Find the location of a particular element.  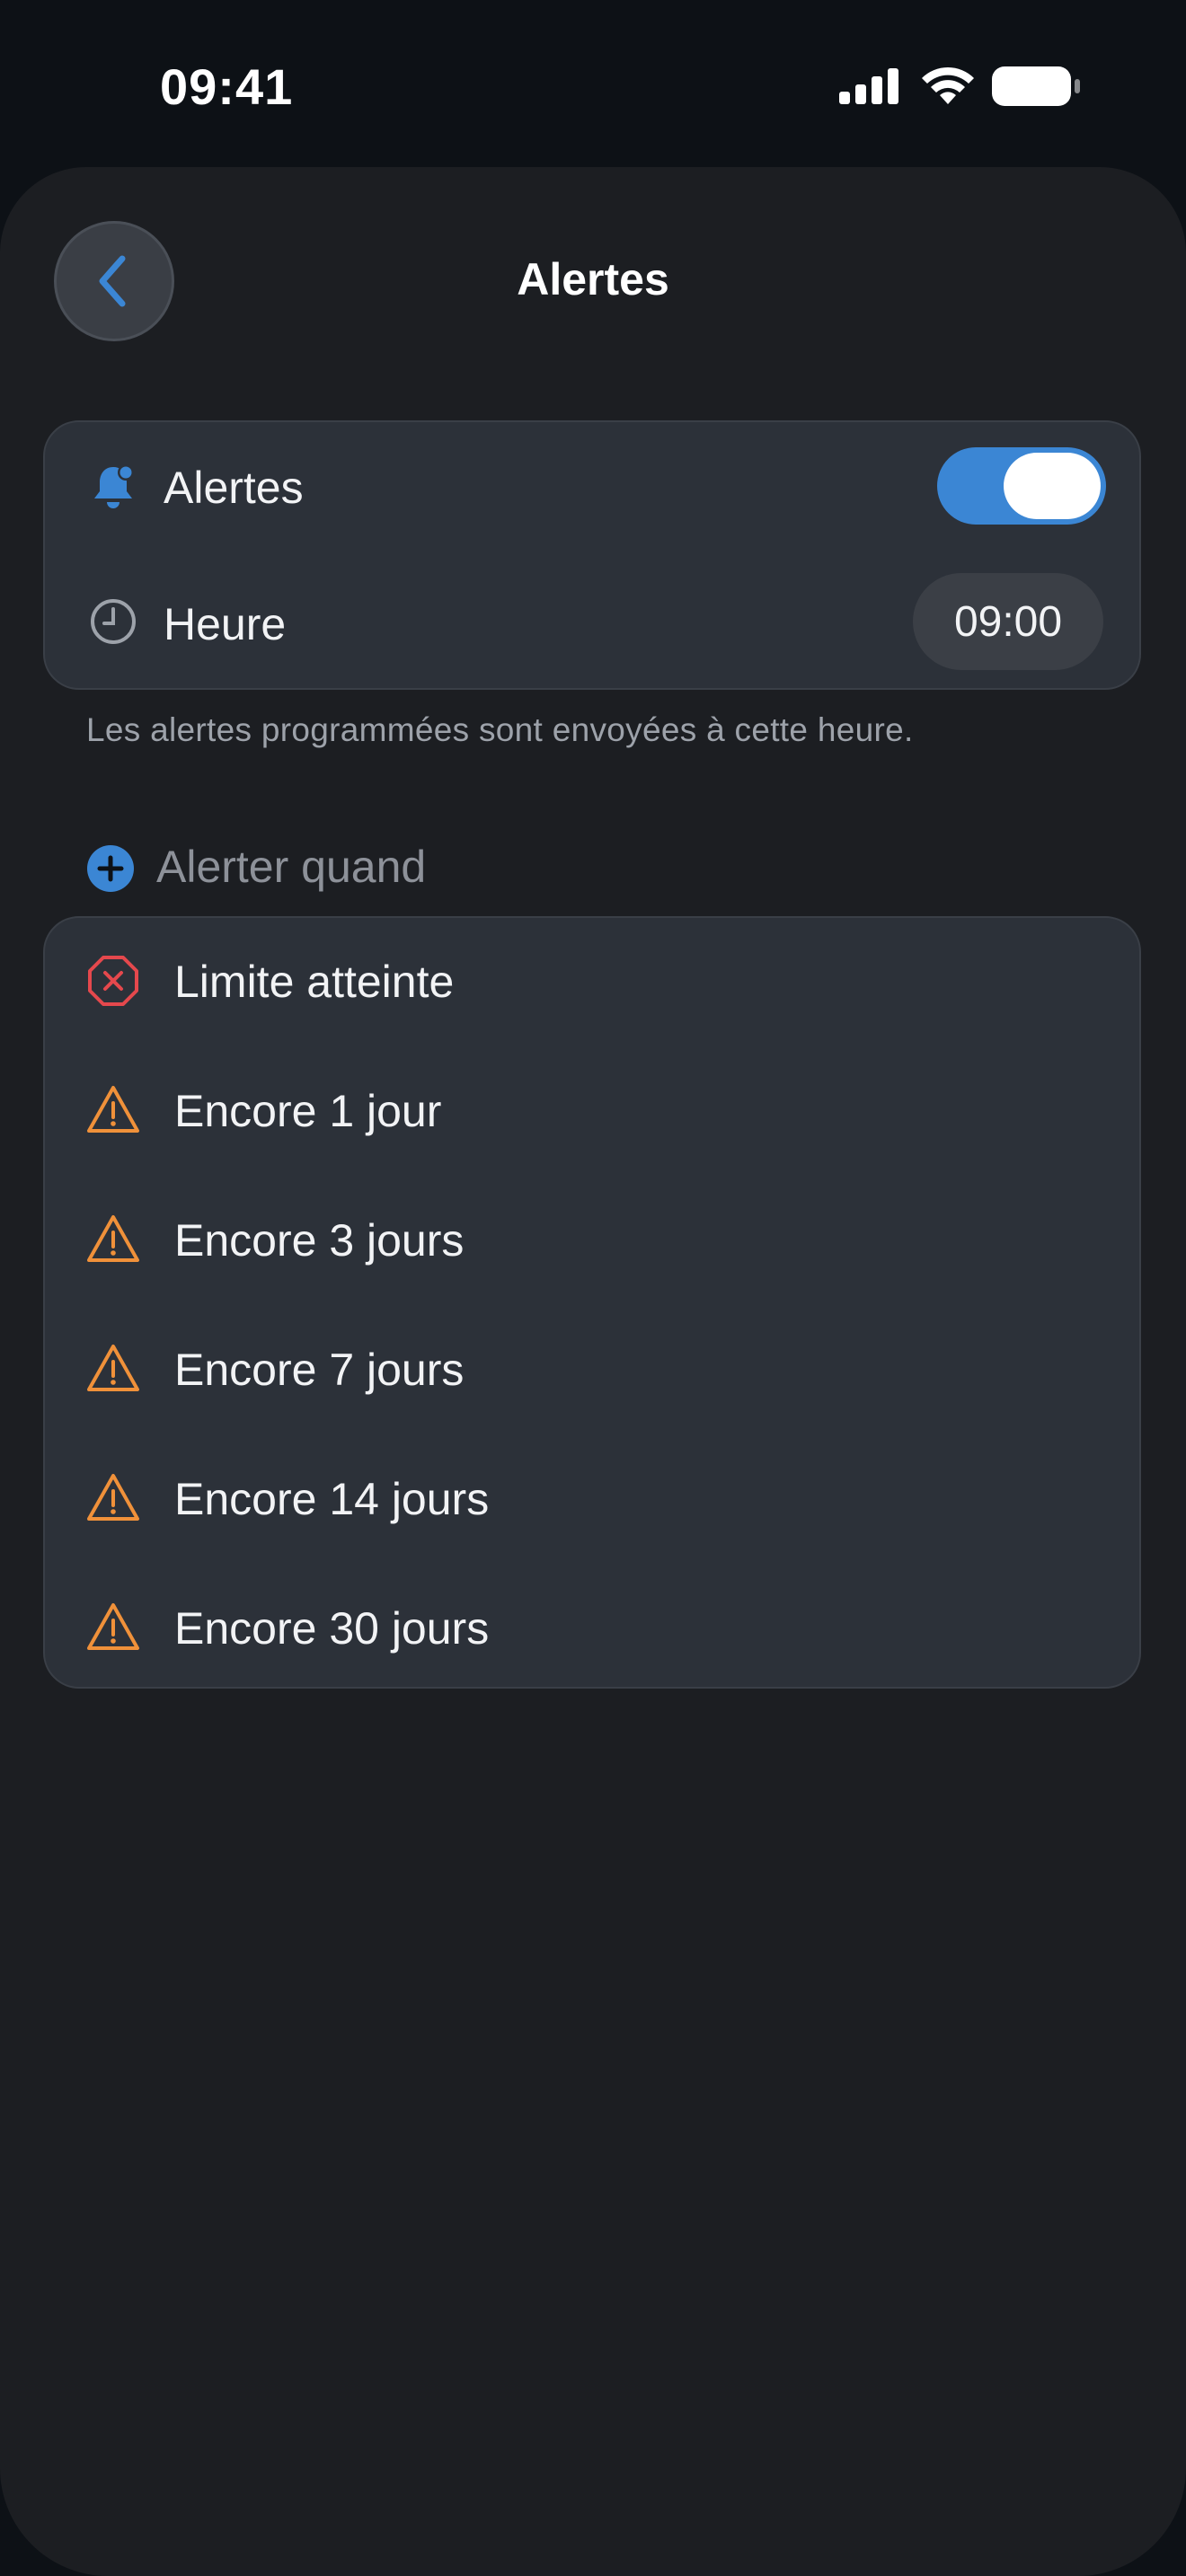

status-icons is located at coordinates (960, 87).